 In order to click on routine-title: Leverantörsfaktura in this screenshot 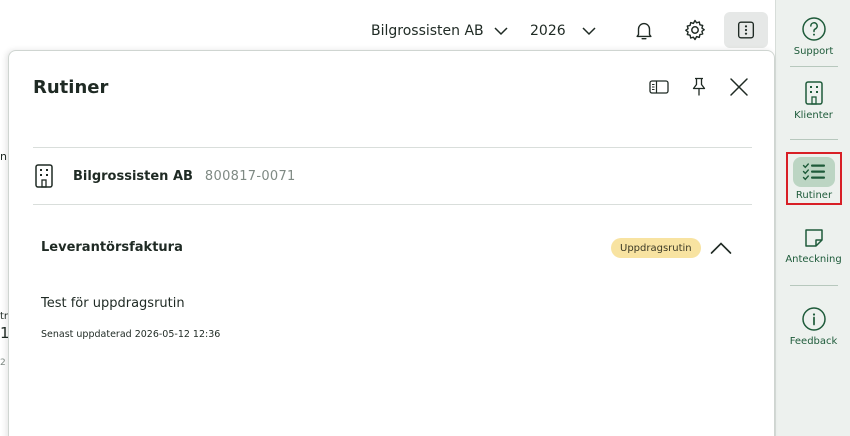, I will do `click(112, 247)`.